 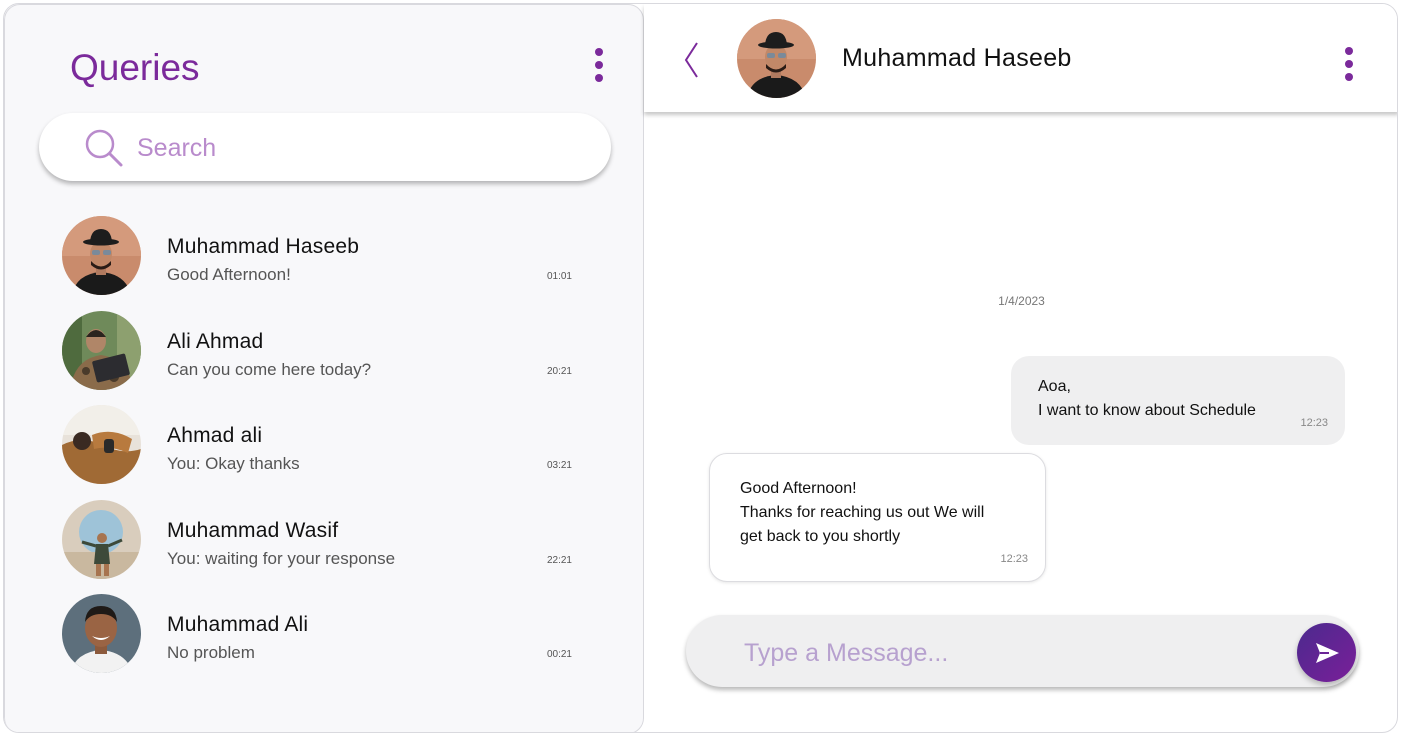 I want to click on contact-last-message: Good Afternoon!, so click(x=229, y=274).